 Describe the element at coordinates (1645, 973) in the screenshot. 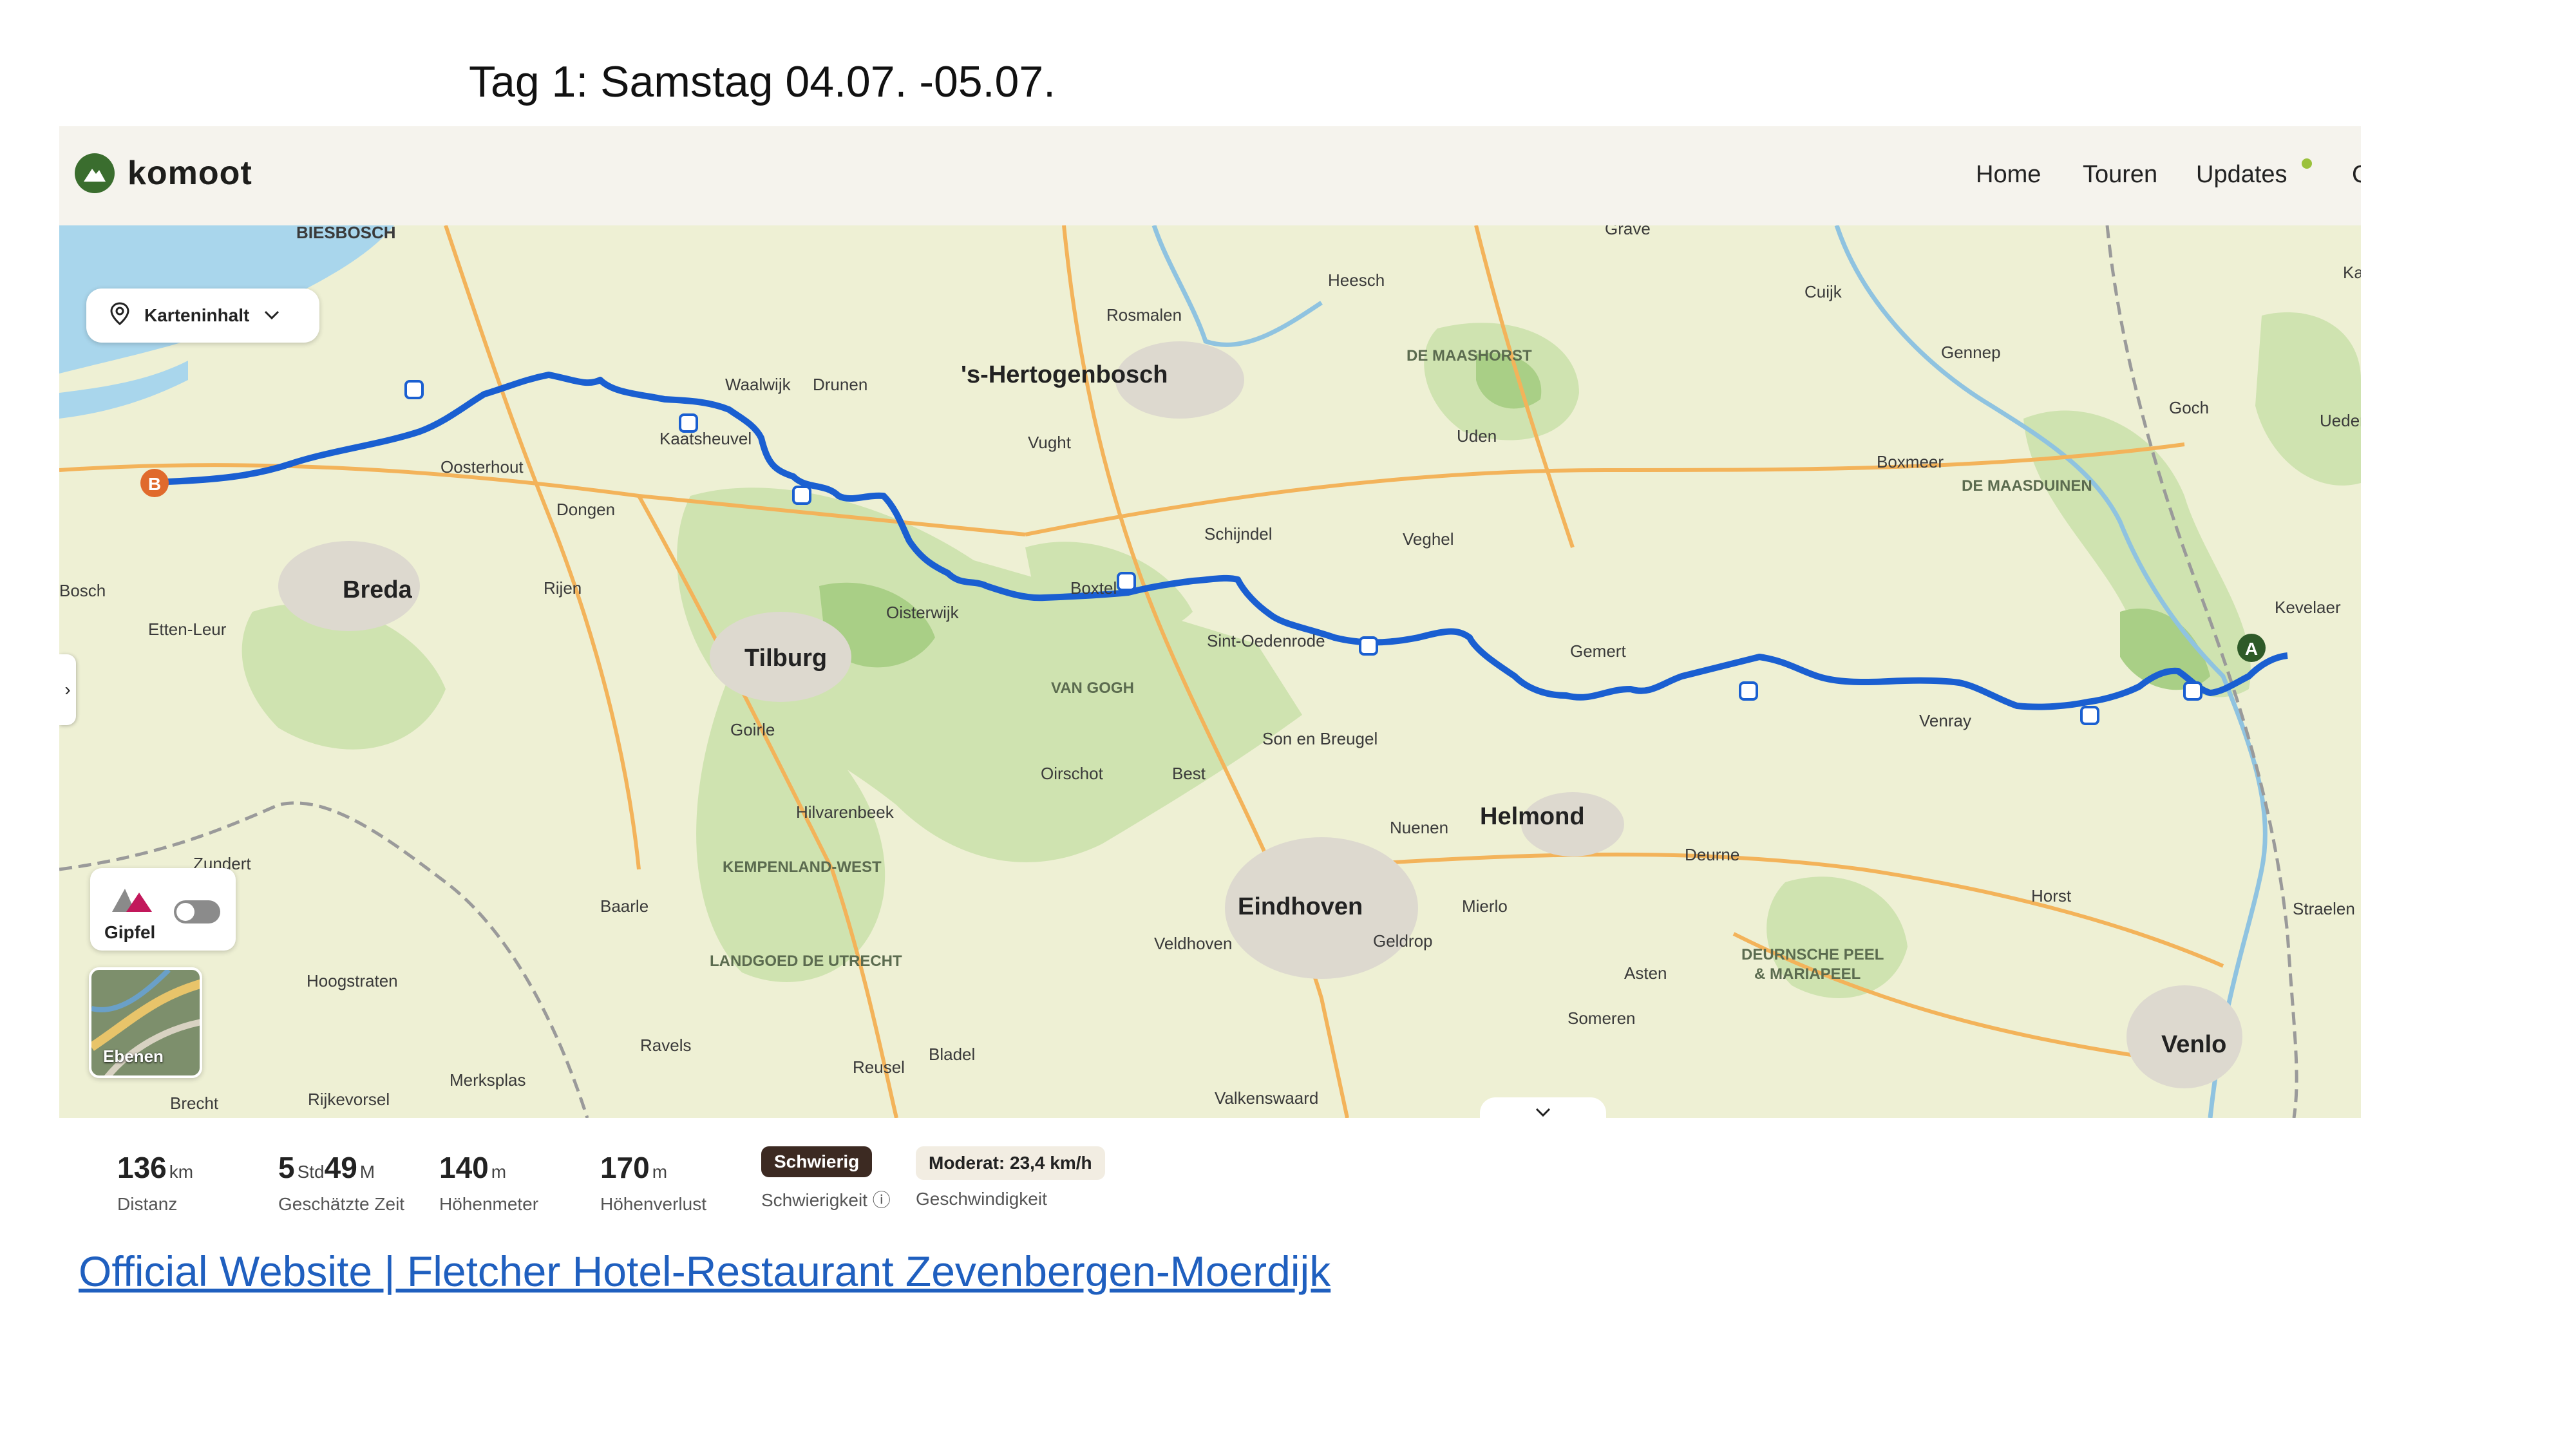

I see `svg-text: Asten` at that location.